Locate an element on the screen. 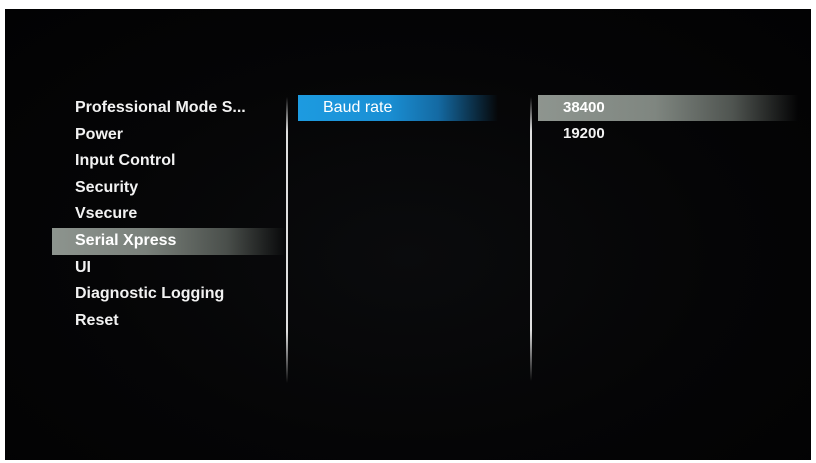 The height and width of the screenshot is (463, 816). submenu: Baud rate is located at coordinates (398, 108).